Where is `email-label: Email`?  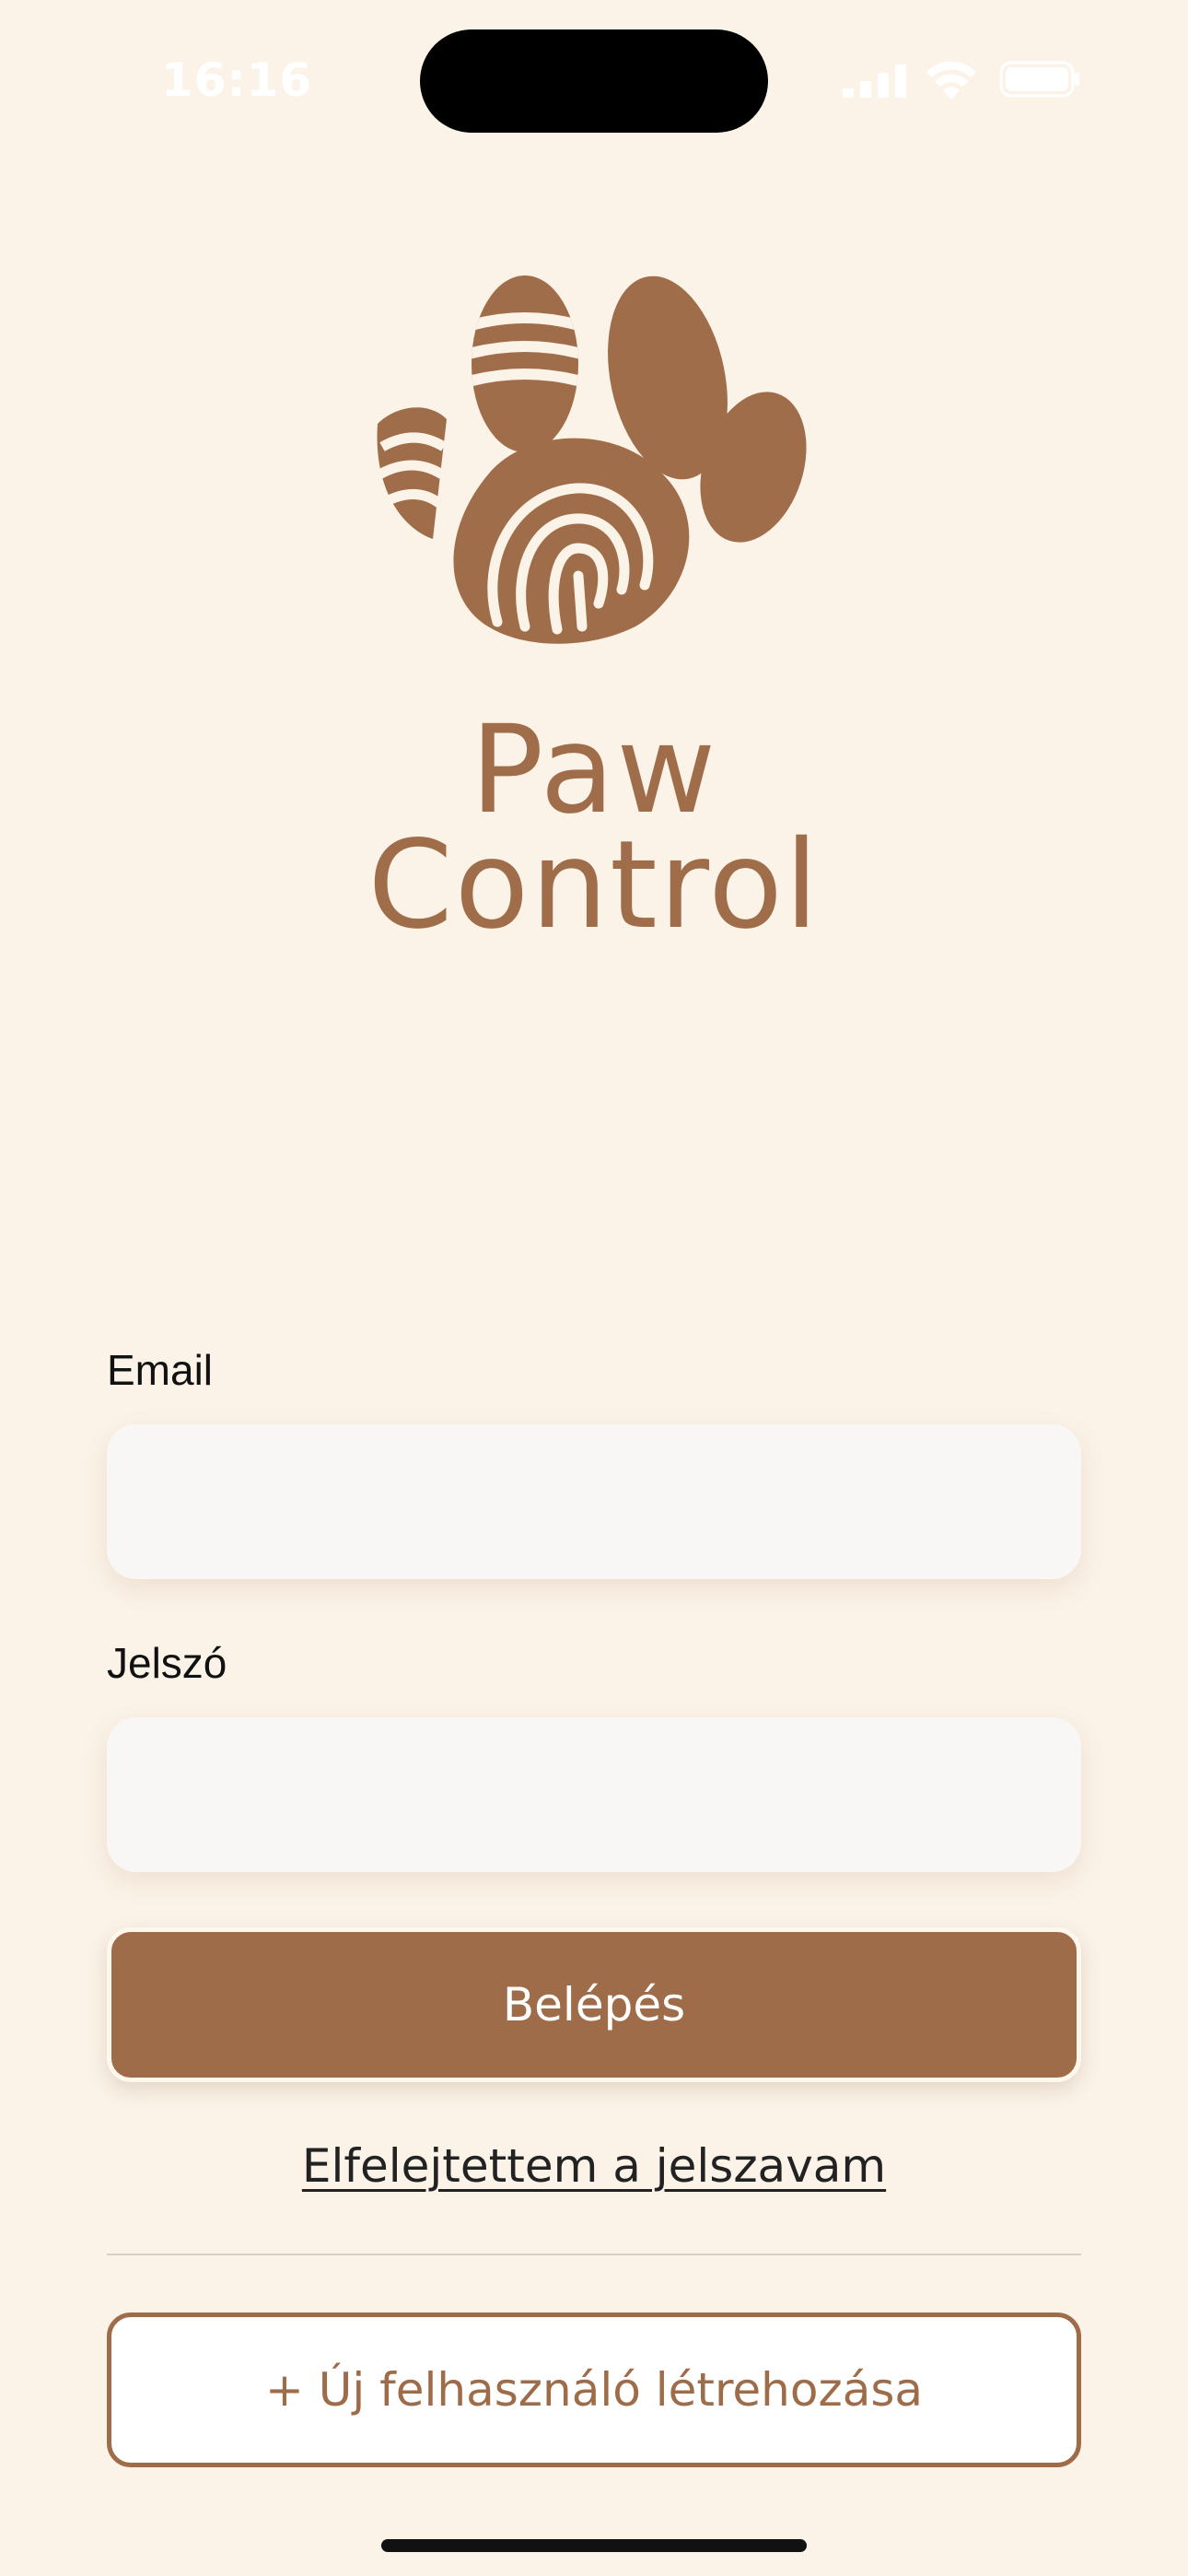 email-label: Email is located at coordinates (160, 1370).